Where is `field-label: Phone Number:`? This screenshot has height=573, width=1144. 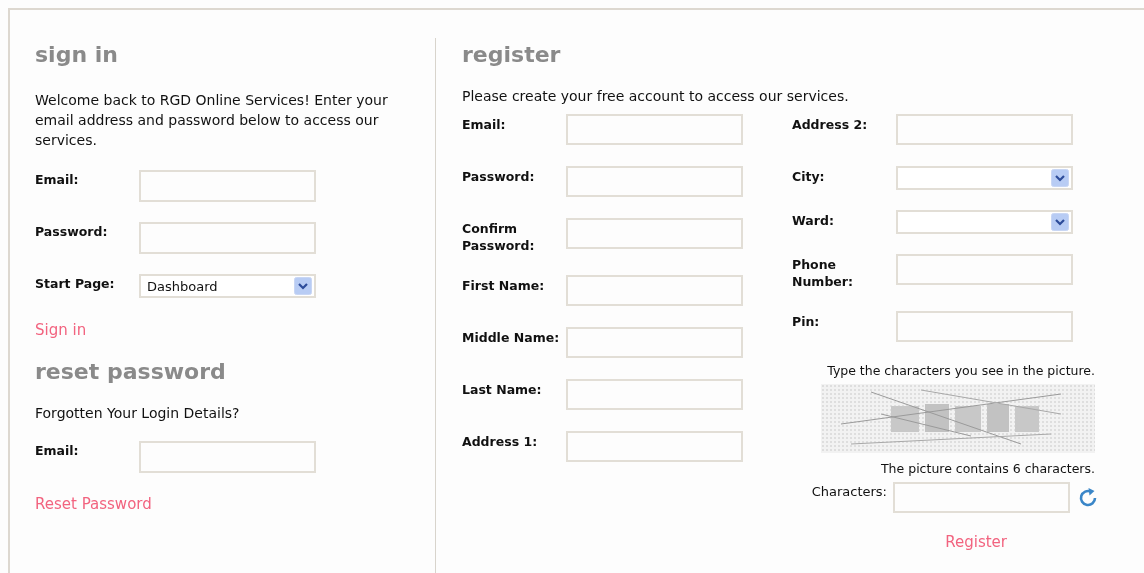
field-label: Phone Number: is located at coordinates (823, 273).